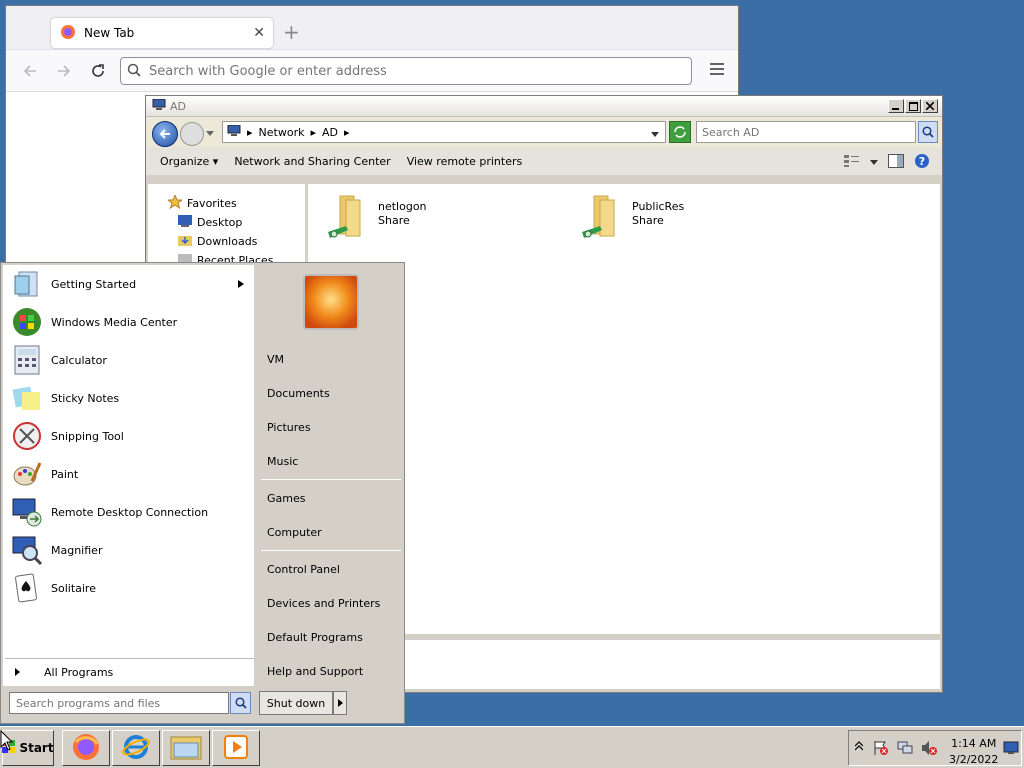  What do you see at coordinates (116, 703) in the screenshot?
I see `start-search-input` at bounding box center [116, 703].